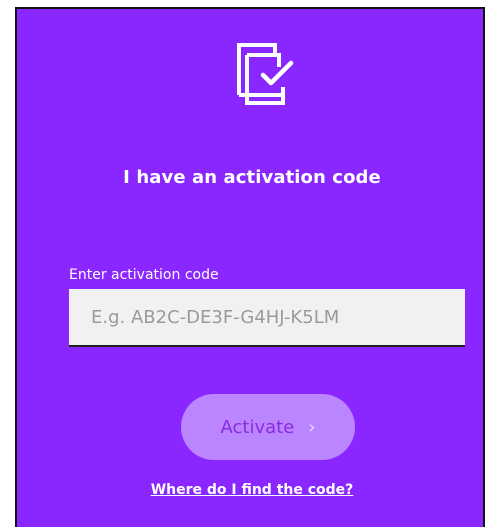 The width and height of the screenshot is (488, 527). I want to click on find-code-link: Where do I find the code?, so click(252, 490).